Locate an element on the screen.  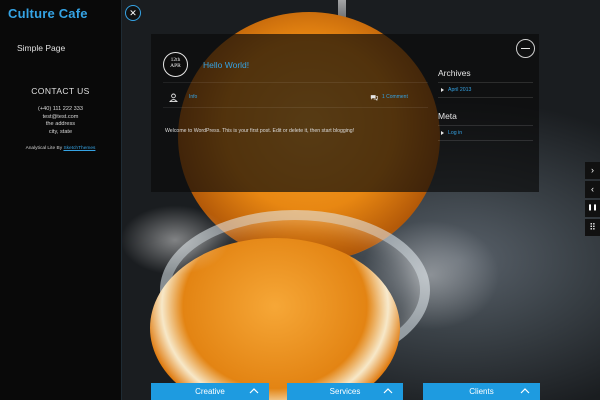
next-slide-button: › is located at coordinates (592, 170).